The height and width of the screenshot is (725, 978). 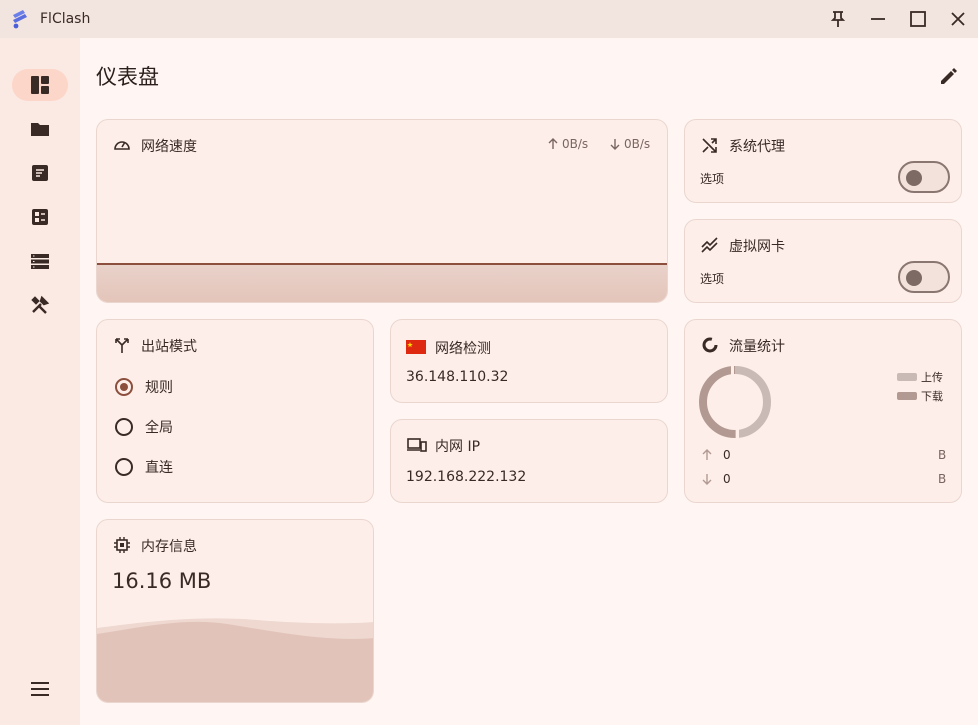 I want to click on mode-option-global: 全局, so click(x=144, y=427).